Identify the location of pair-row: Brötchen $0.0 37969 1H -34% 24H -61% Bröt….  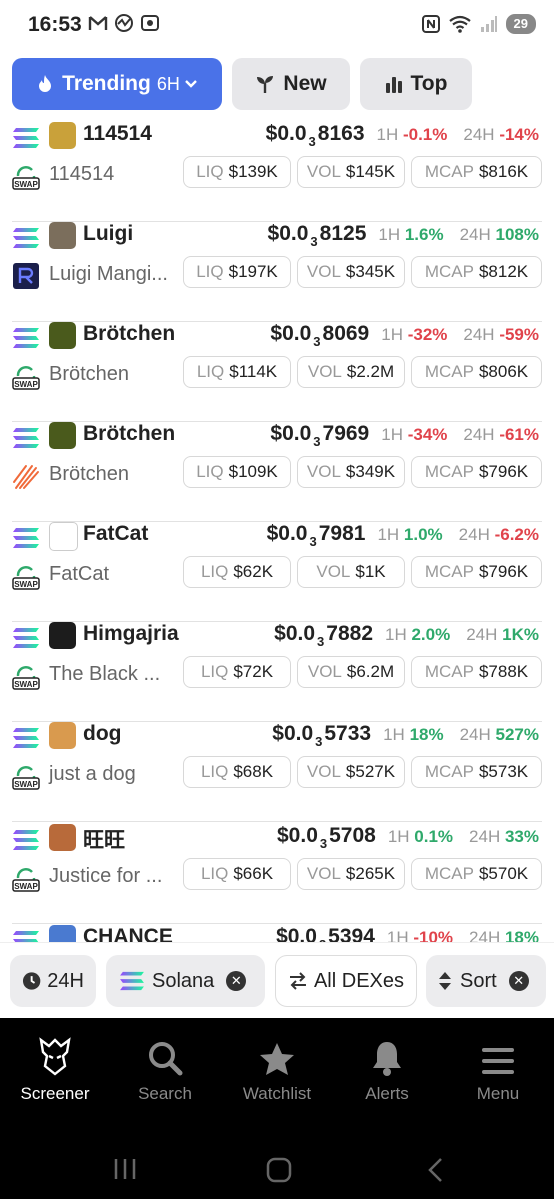
(277, 472).